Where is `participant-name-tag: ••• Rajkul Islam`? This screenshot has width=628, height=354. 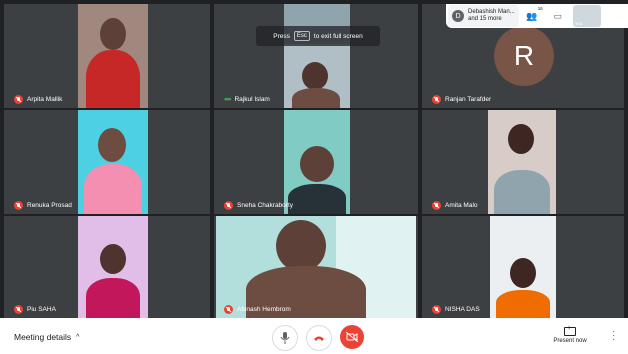
participant-name-tag: ••• Rajkul Islam is located at coordinates (247, 99).